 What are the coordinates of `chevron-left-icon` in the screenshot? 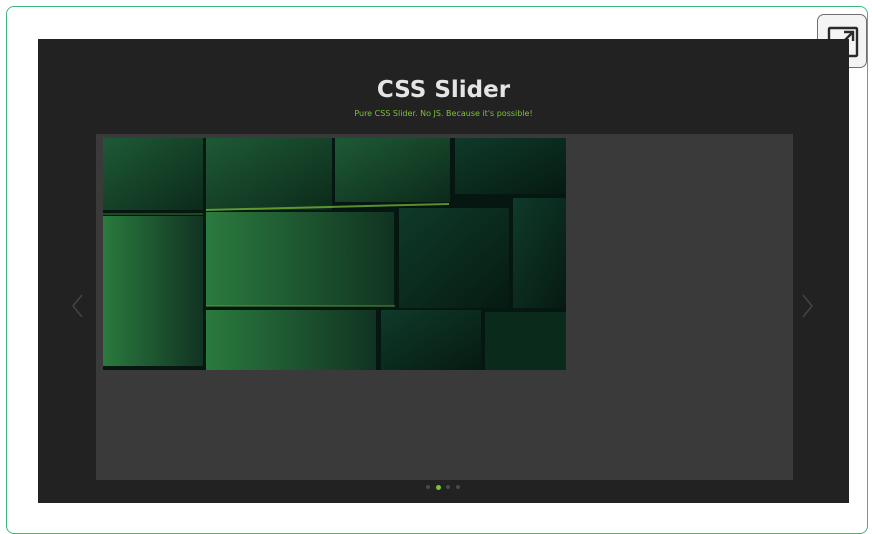 It's located at (77, 306).